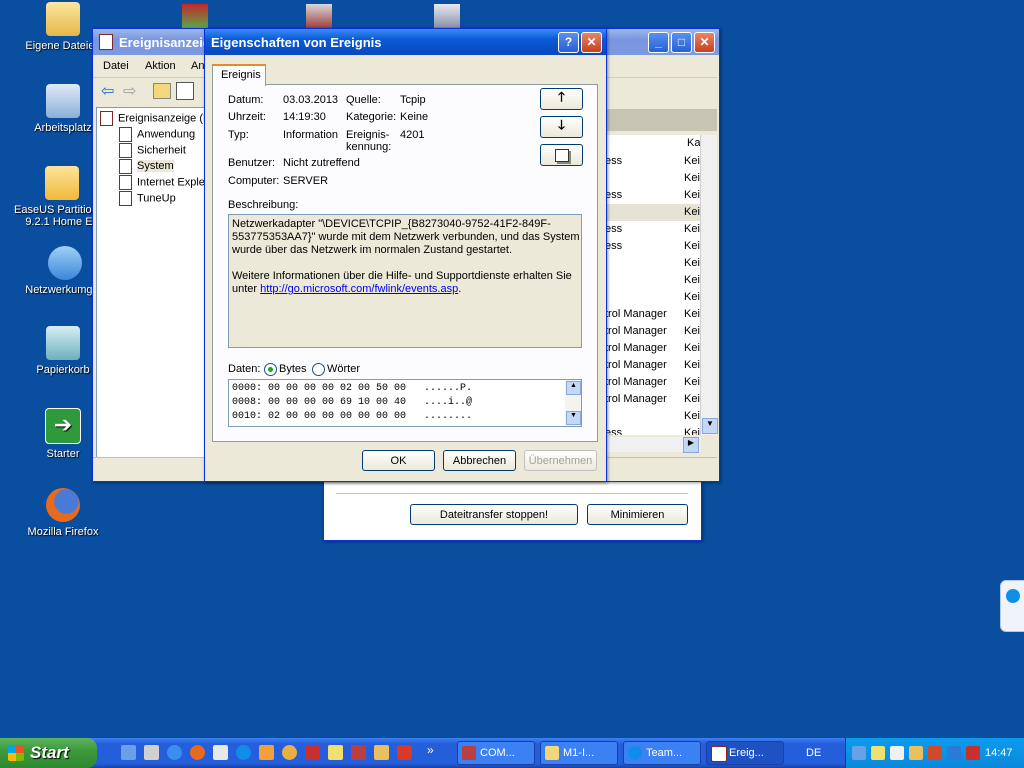 Image resolution: width=1024 pixels, height=768 pixels. Describe the element at coordinates (238, 135) in the screenshot. I see `typ-label: Typ:` at that location.